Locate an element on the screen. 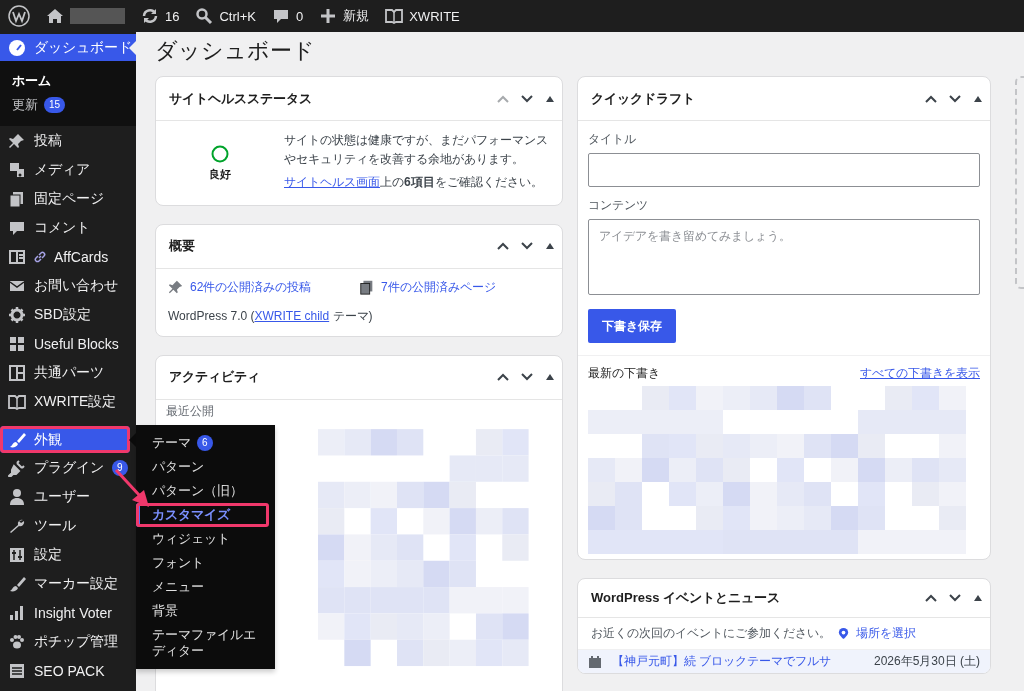 This screenshot has width=1024, height=691. plus-icon is located at coordinates (328, 16).